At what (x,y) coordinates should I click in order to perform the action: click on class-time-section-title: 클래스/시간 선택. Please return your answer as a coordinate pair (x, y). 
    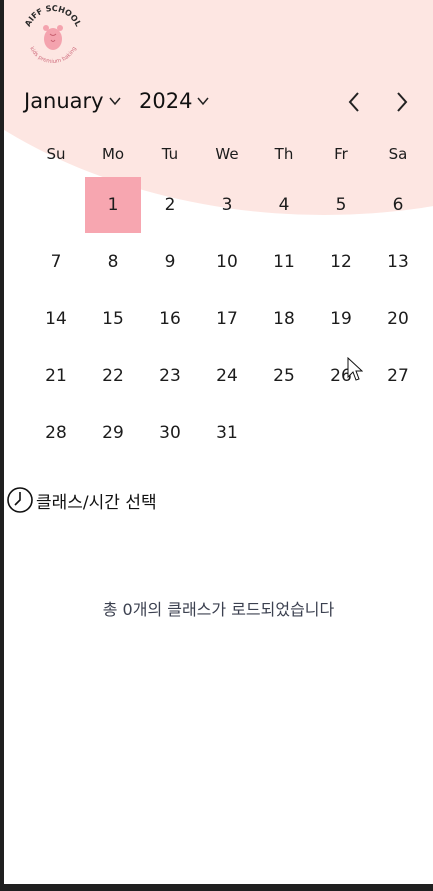
    Looking at the image, I should click on (81, 500).